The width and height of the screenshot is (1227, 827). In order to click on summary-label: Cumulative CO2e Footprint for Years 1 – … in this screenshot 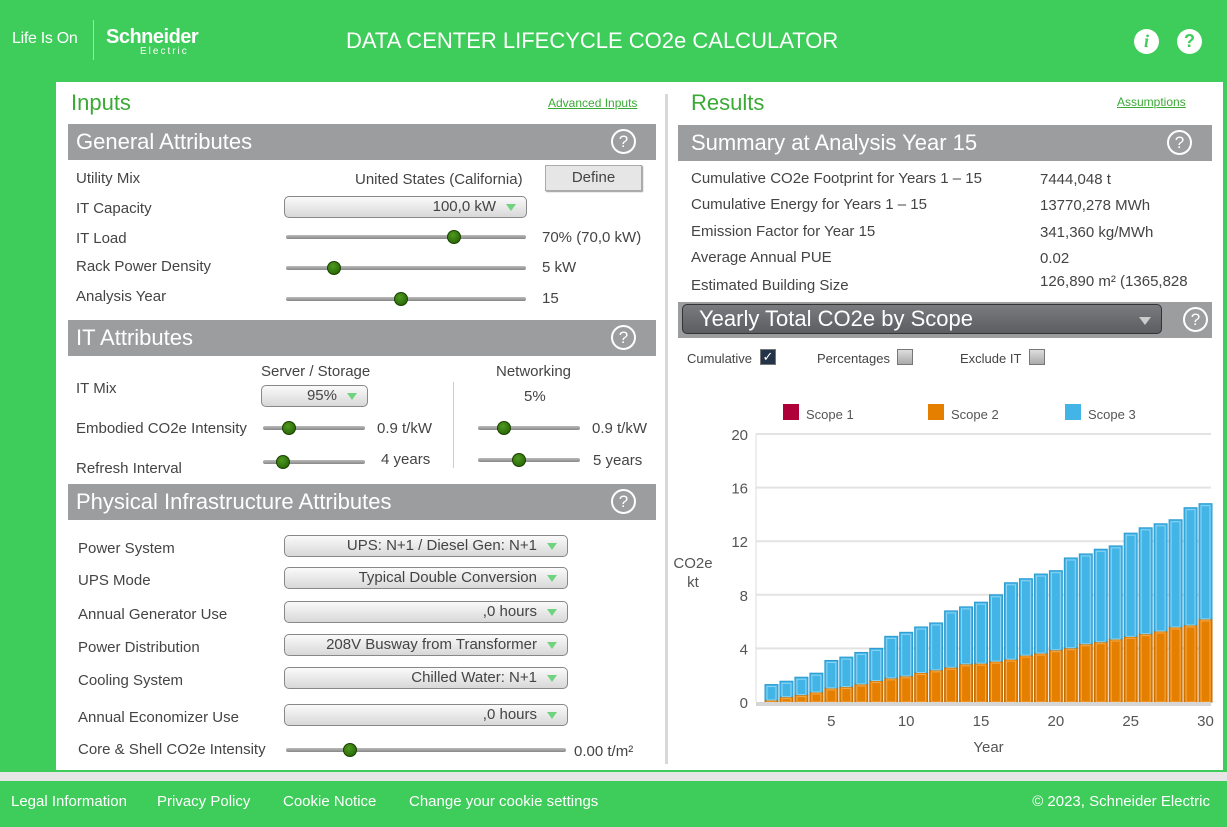, I will do `click(836, 178)`.